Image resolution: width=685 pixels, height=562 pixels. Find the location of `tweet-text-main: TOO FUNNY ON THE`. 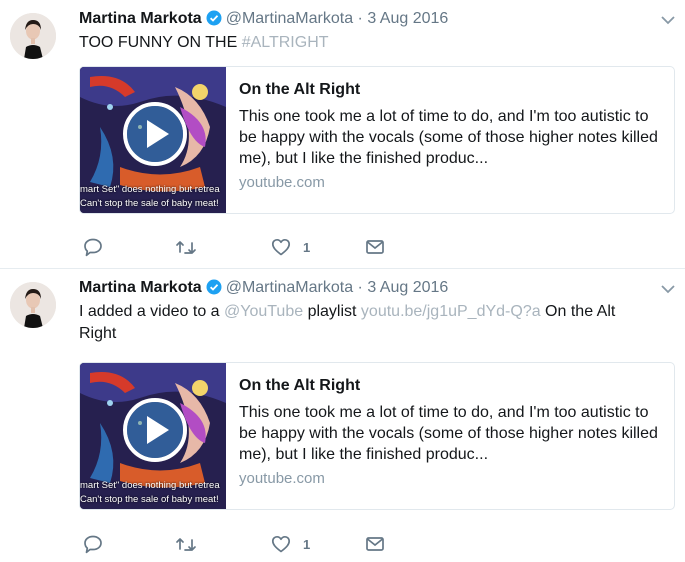

tweet-text-main: TOO FUNNY ON THE is located at coordinates (160, 42).